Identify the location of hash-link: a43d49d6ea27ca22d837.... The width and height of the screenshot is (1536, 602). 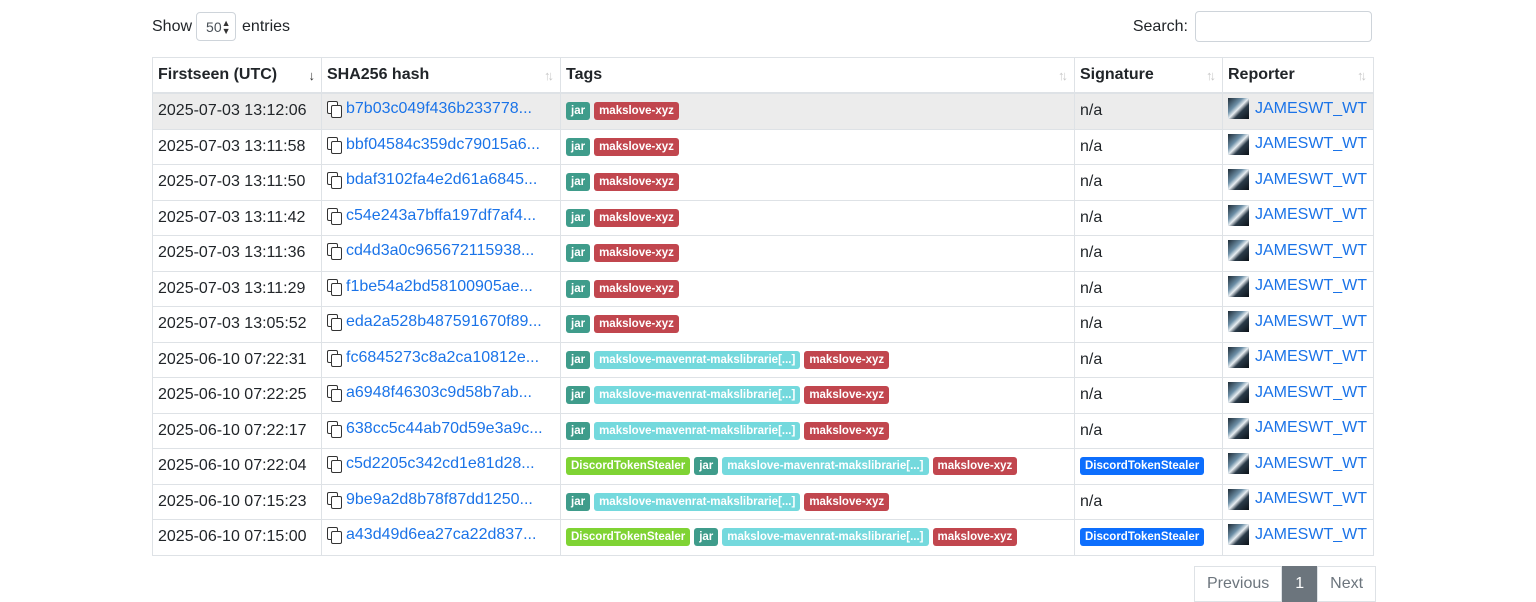
(441, 535).